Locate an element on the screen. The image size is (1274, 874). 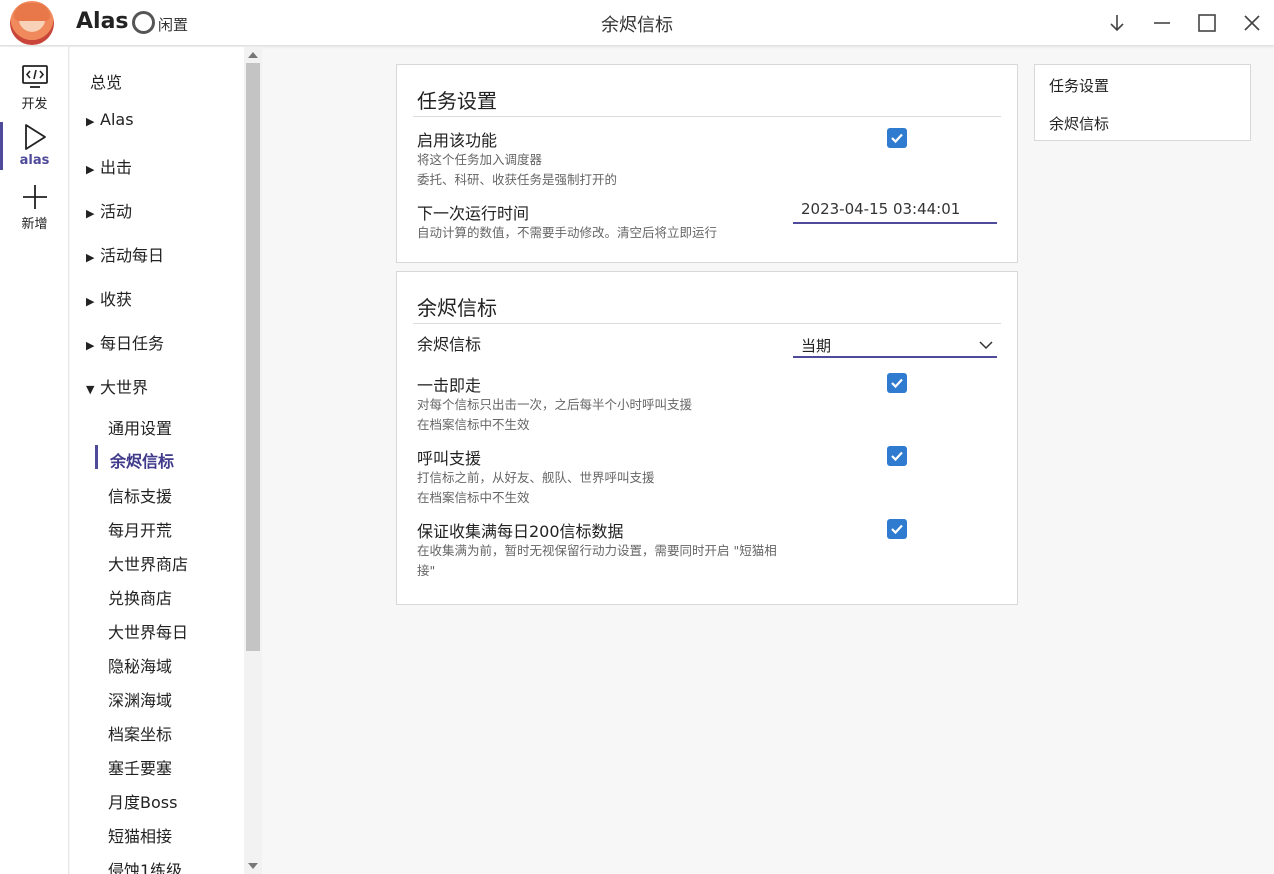
sidebar-subitem: 月度Boss is located at coordinates (142, 801).